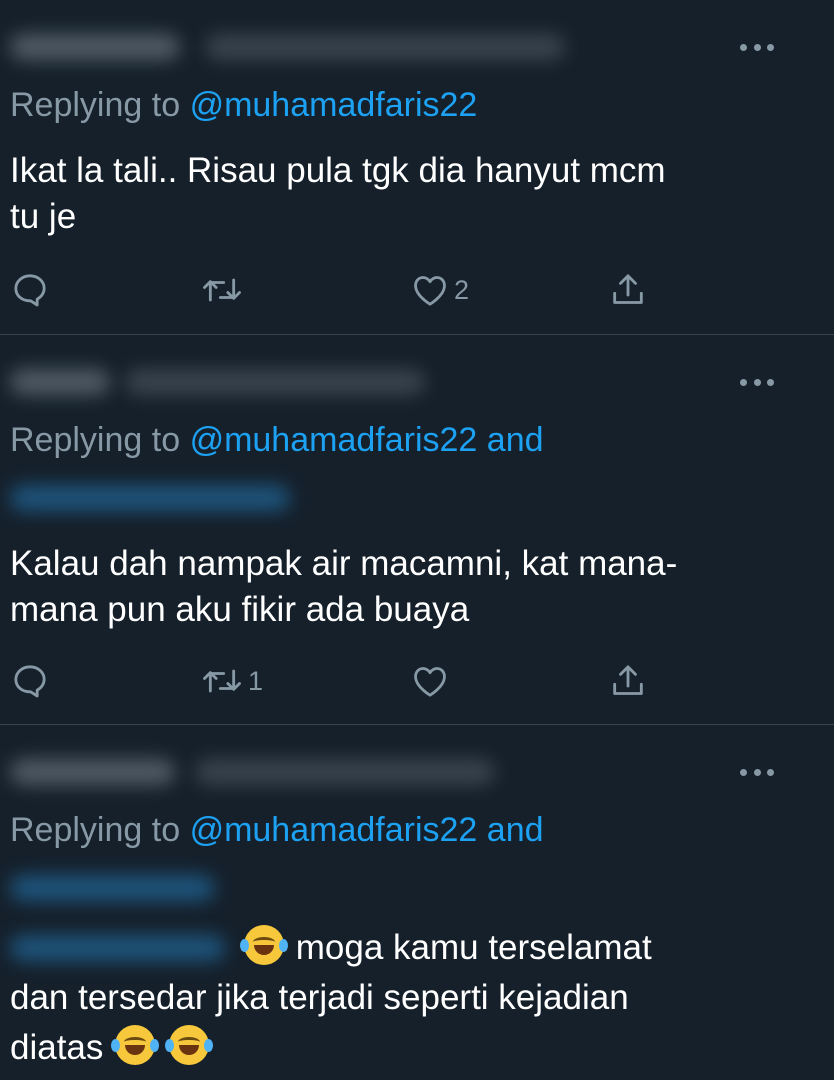 The width and height of the screenshot is (834, 1080). What do you see at coordinates (405, 1048) in the screenshot?
I see `tweet-text-line: diatas` at bounding box center [405, 1048].